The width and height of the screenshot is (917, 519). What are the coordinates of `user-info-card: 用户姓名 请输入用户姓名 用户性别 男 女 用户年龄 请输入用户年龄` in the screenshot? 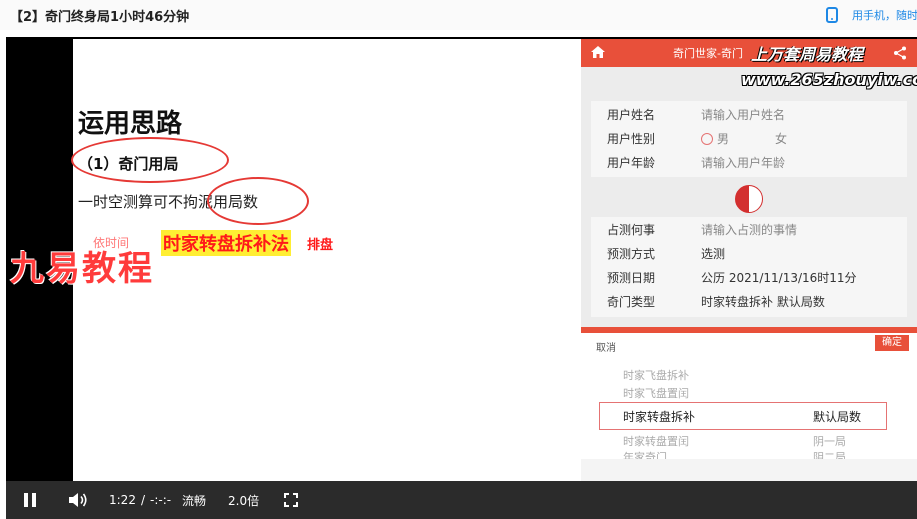 It's located at (749, 139).